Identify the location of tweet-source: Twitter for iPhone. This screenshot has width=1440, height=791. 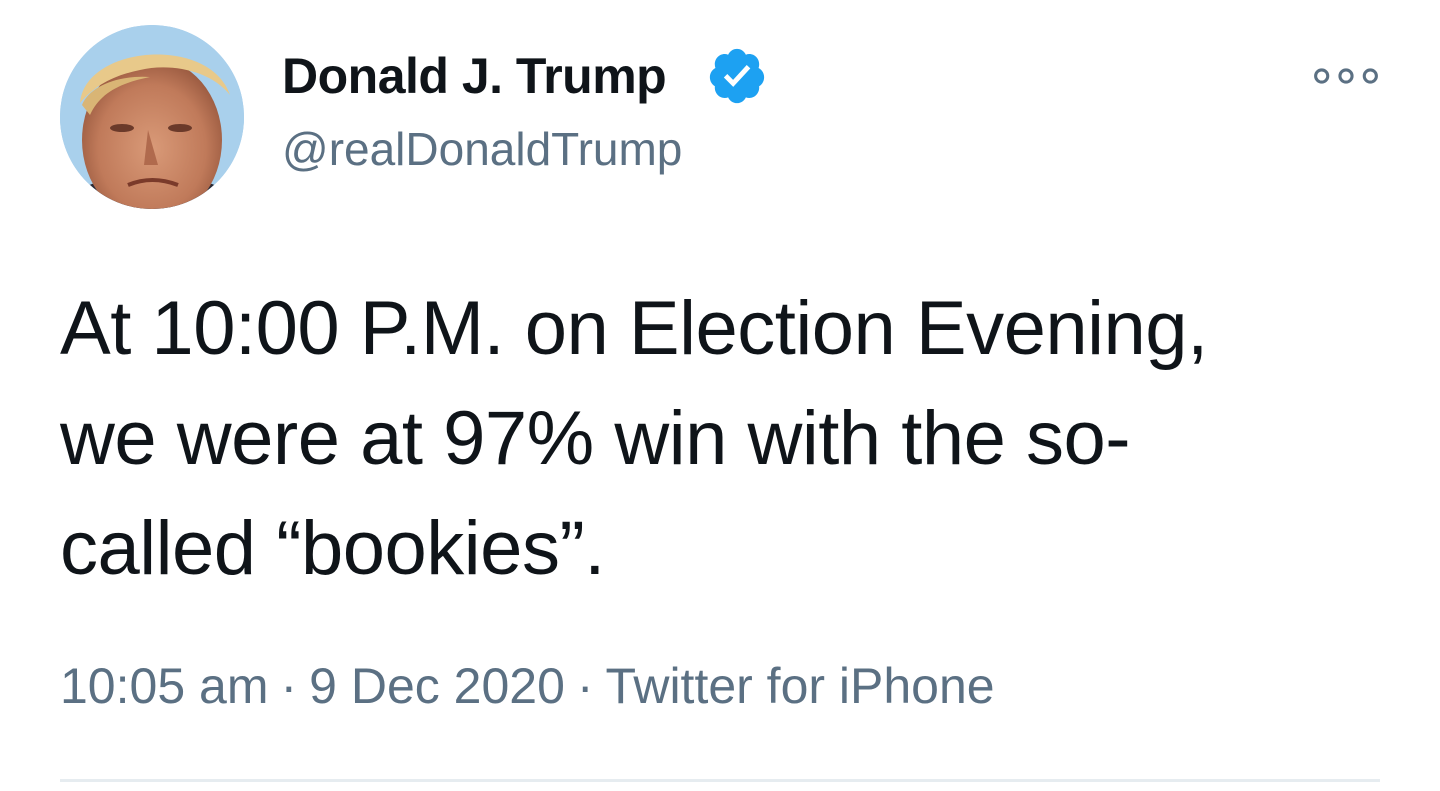
(800, 686).